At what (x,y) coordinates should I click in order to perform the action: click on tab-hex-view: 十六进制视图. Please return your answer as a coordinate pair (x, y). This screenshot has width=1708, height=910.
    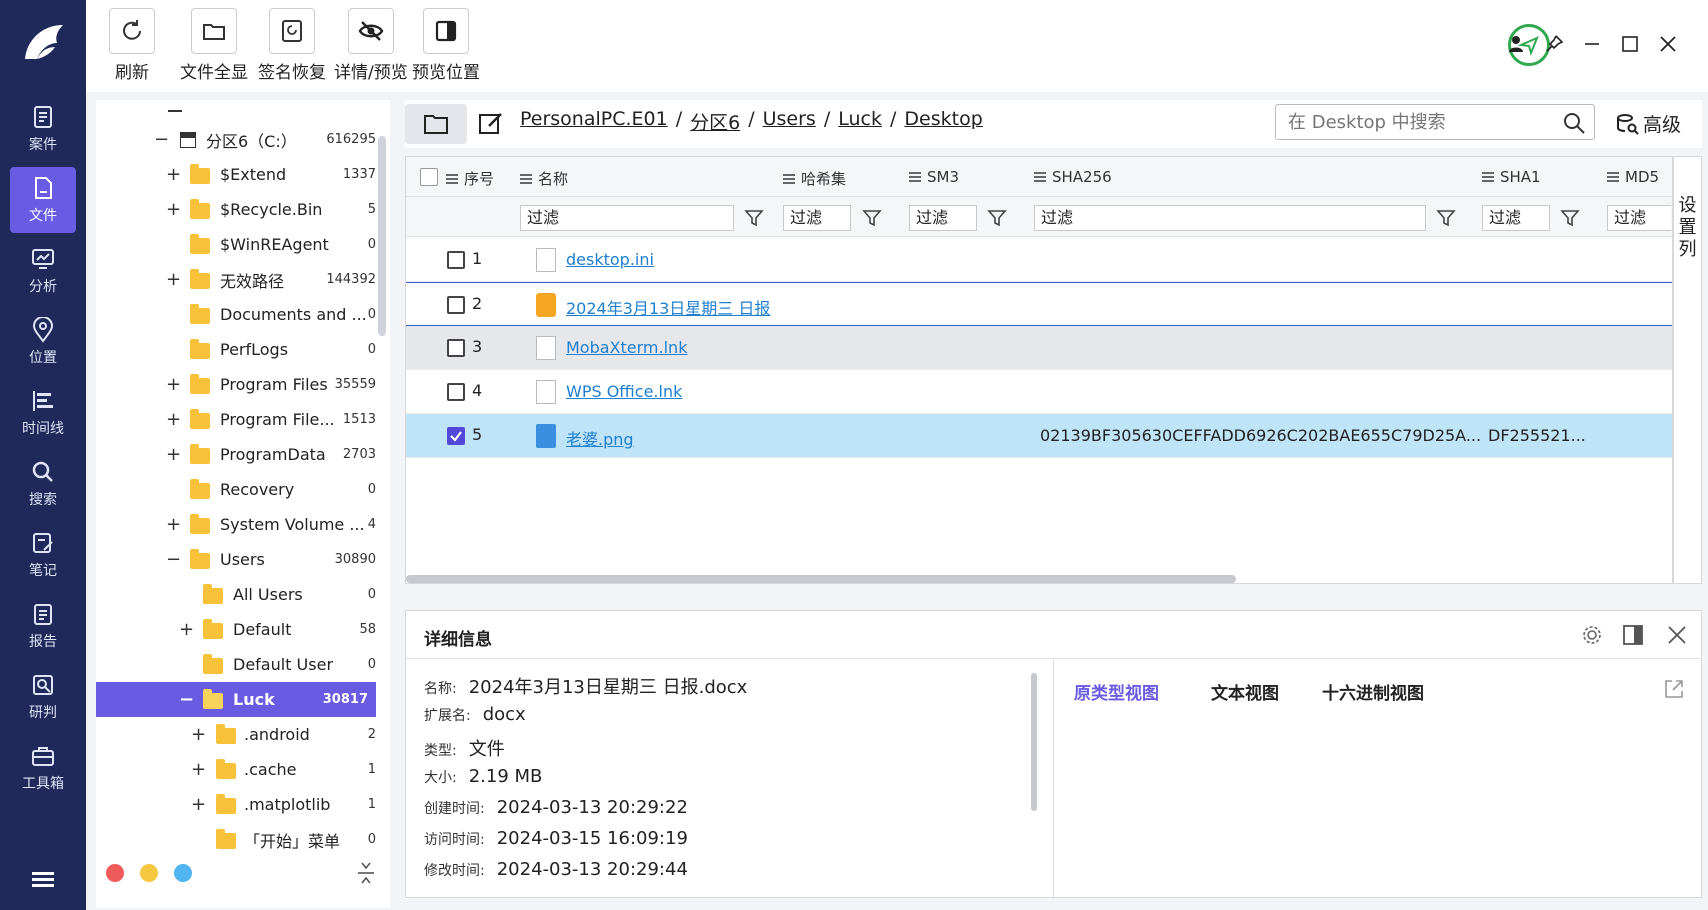
    Looking at the image, I should click on (1373, 691).